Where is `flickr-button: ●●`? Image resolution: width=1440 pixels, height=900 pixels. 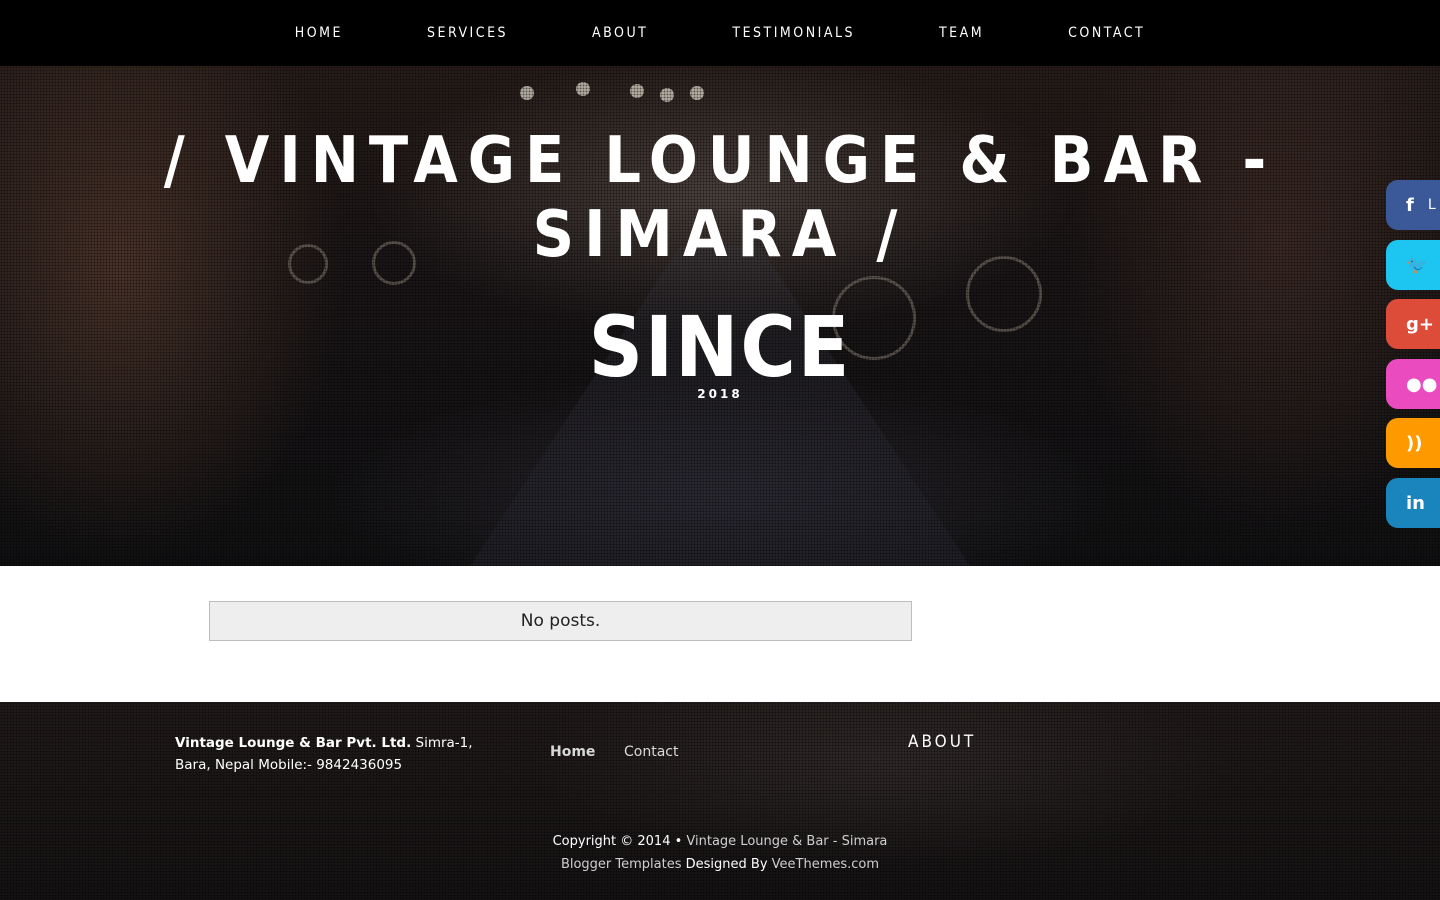
flickr-button: ●● is located at coordinates (1413, 384).